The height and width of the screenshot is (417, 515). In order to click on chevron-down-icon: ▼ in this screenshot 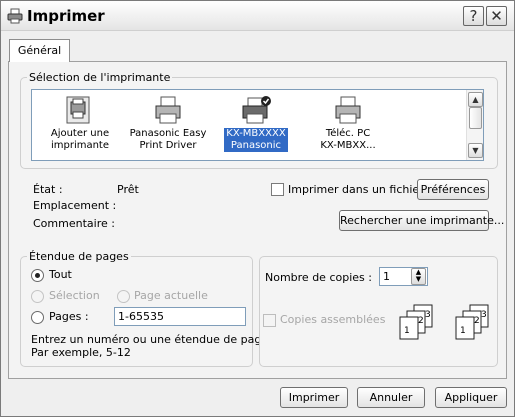, I will do `click(475, 150)`.